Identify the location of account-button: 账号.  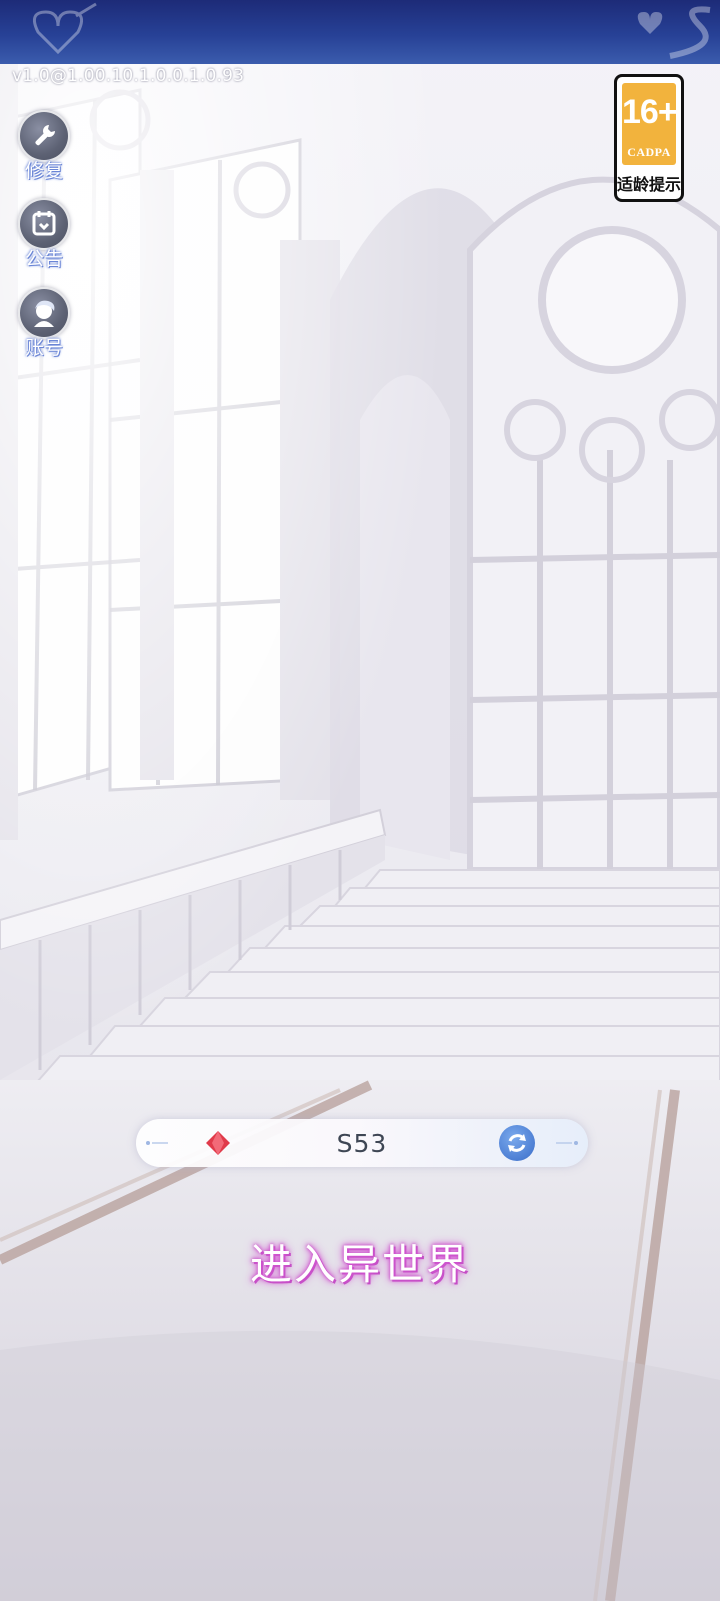
(44, 323).